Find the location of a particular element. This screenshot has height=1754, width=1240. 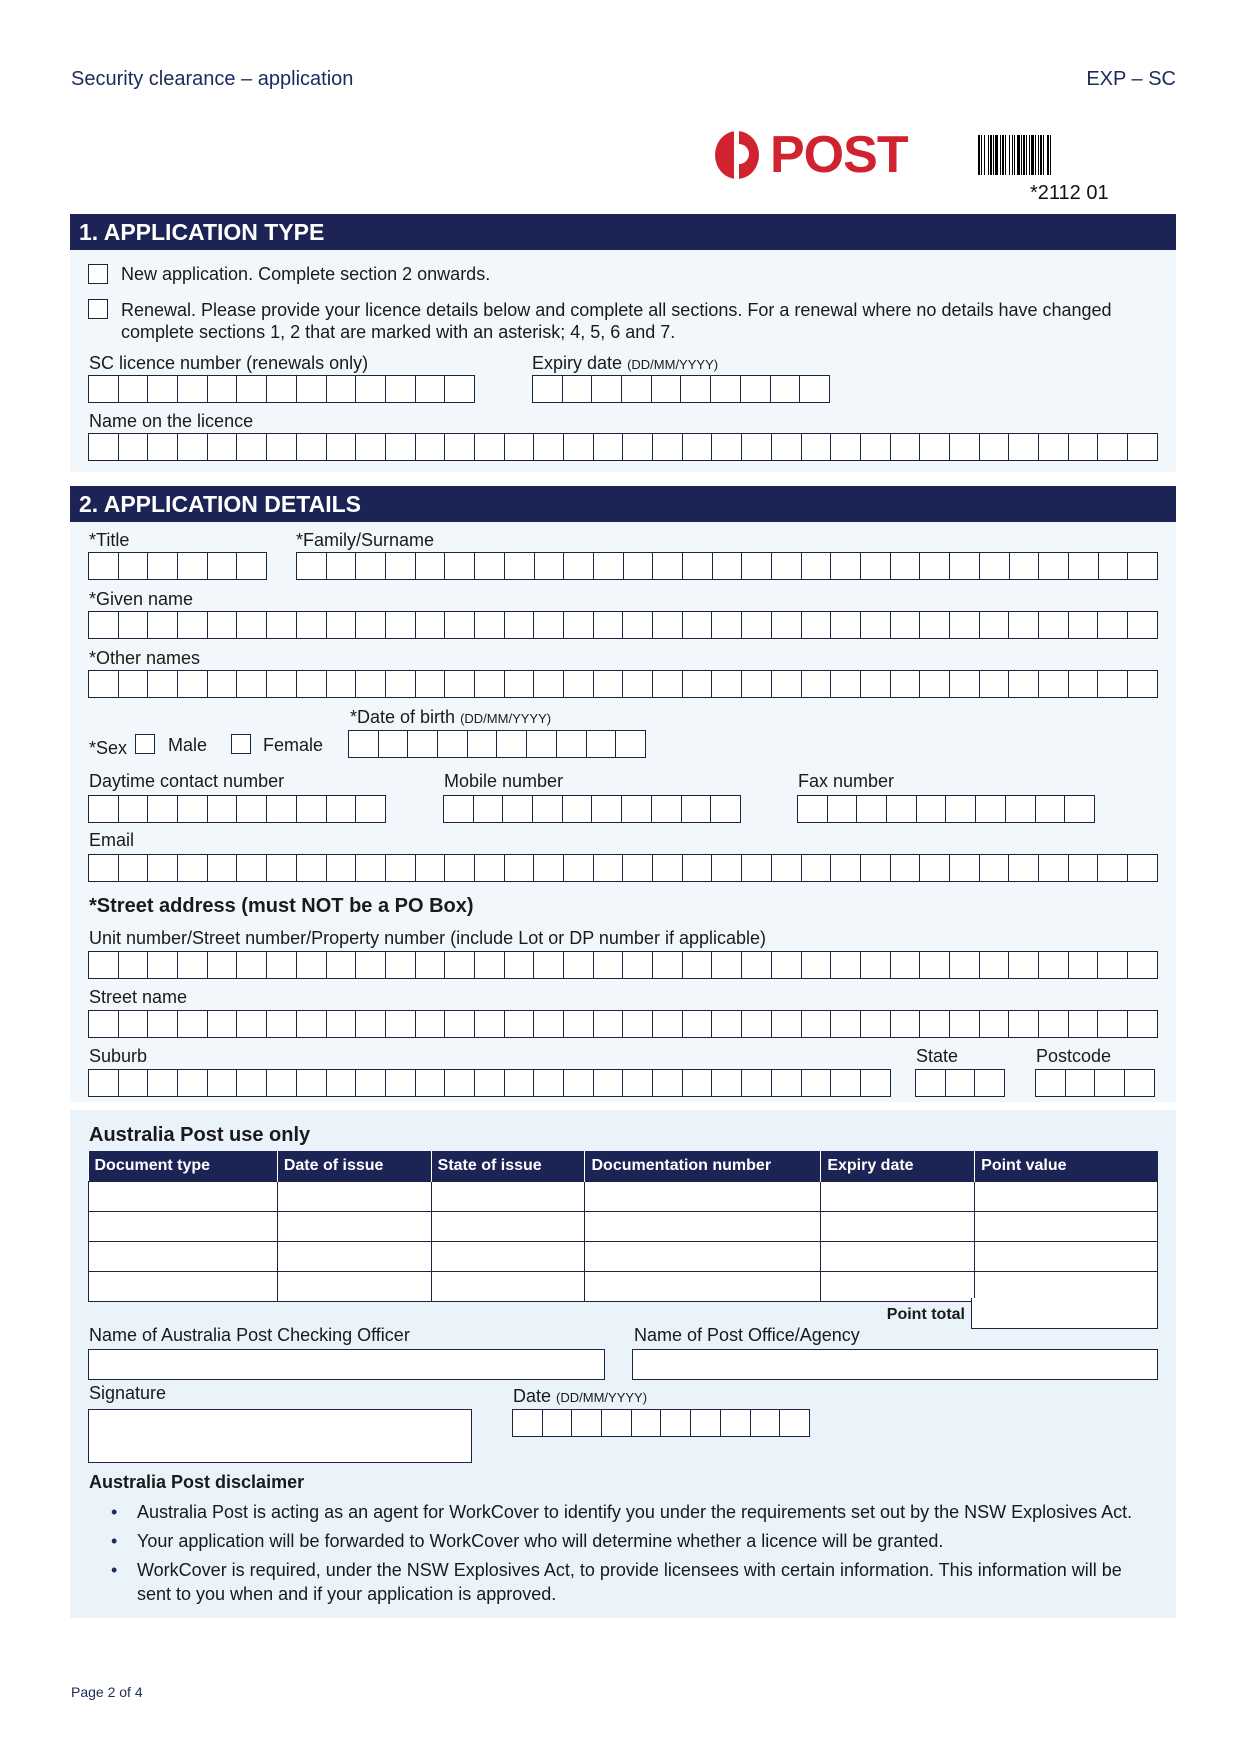

renewal-checkbox is located at coordinates (98, 309).